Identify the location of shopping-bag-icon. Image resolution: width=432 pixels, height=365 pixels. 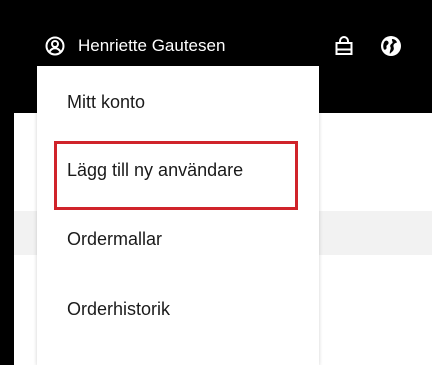
(344, 46).